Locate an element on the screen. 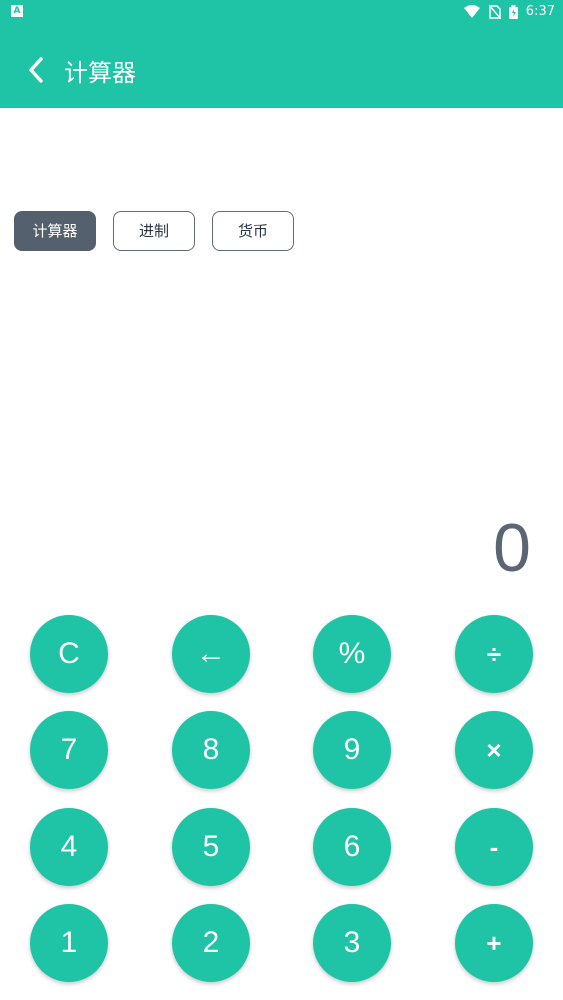 The image size is (563, 1000). add-button: + is located at coordinates (494, 943).